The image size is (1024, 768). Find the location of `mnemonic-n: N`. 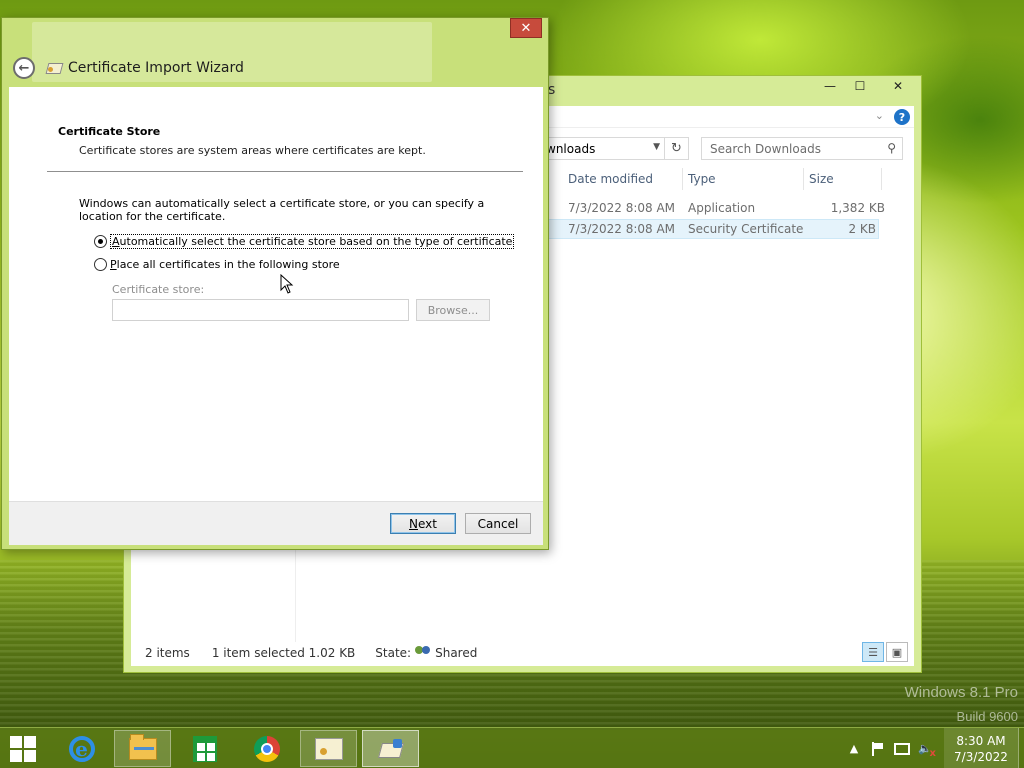

mnemonic-n: N is located at coordinates (413, 523).